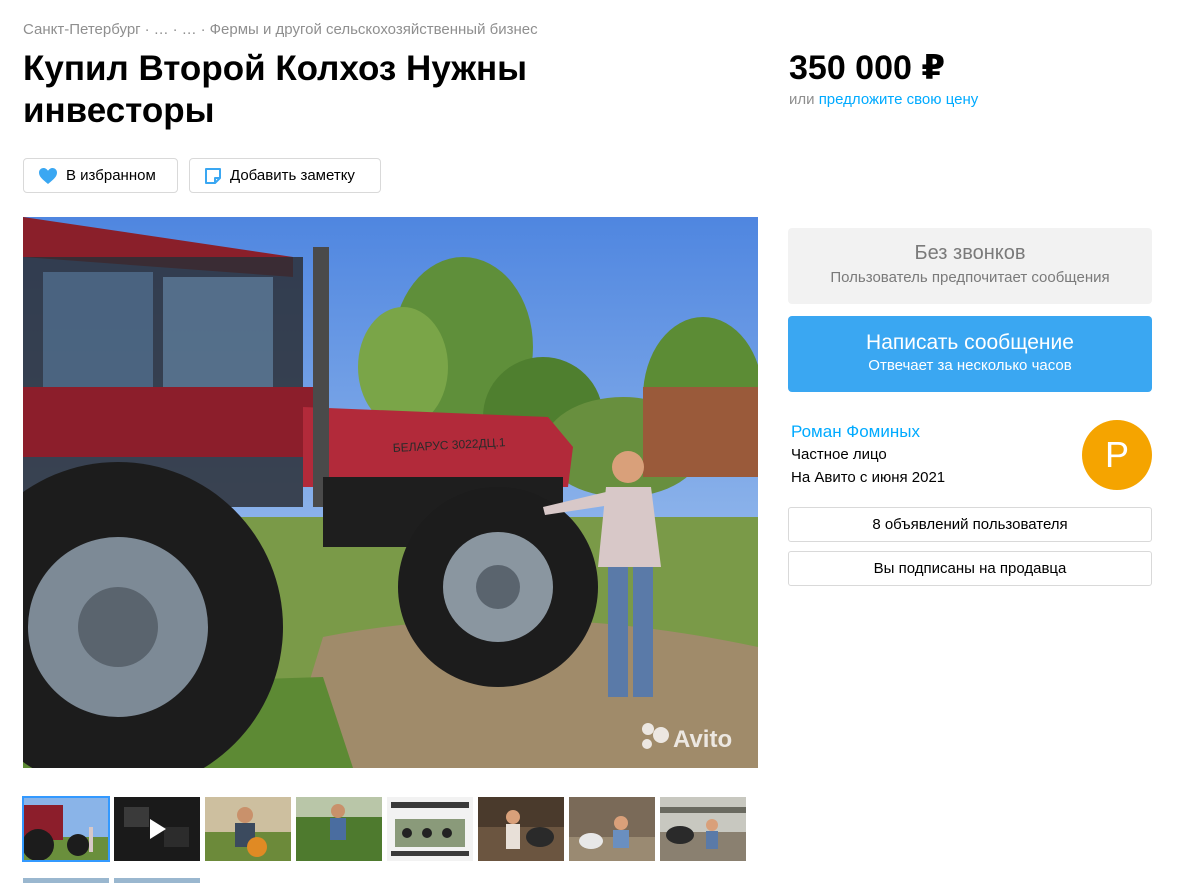  Describe the element at coordinates (970, 253) in the screenshot. I see `no-calls-title: Без звонков` at that location.